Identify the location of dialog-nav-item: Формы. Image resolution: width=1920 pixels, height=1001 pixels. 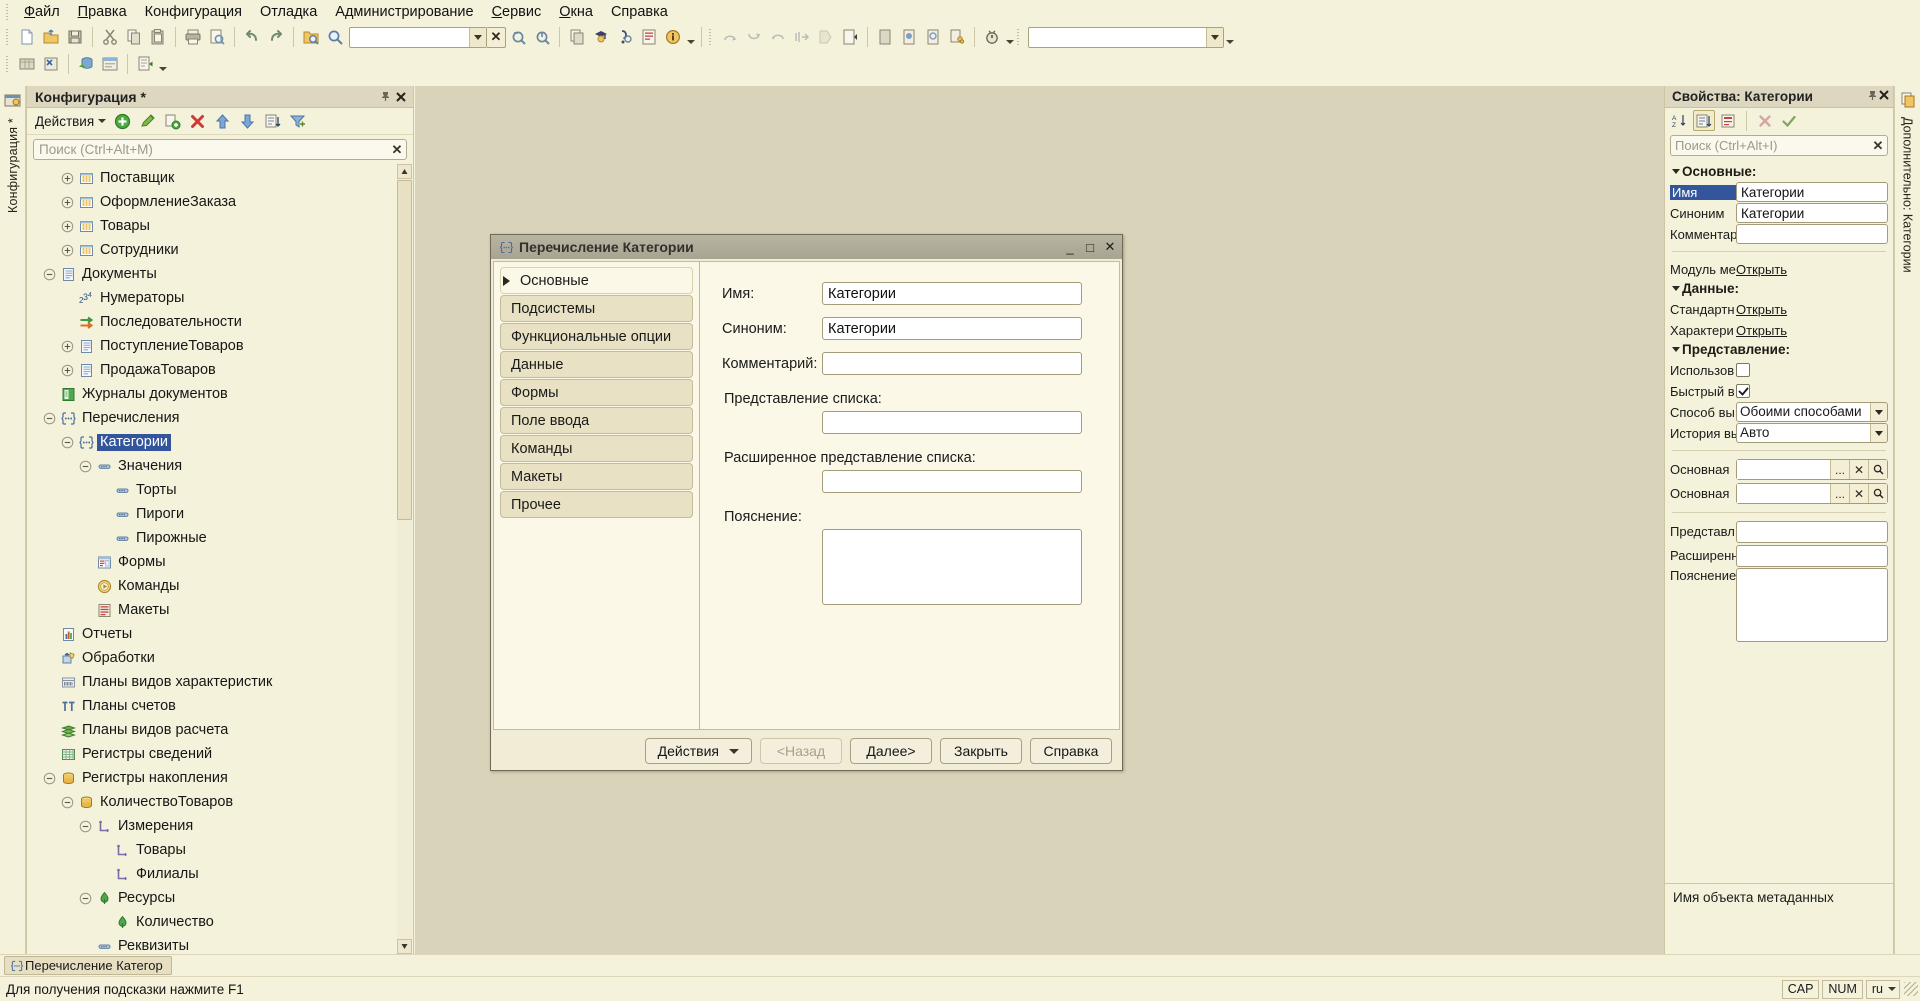
(596, 392).